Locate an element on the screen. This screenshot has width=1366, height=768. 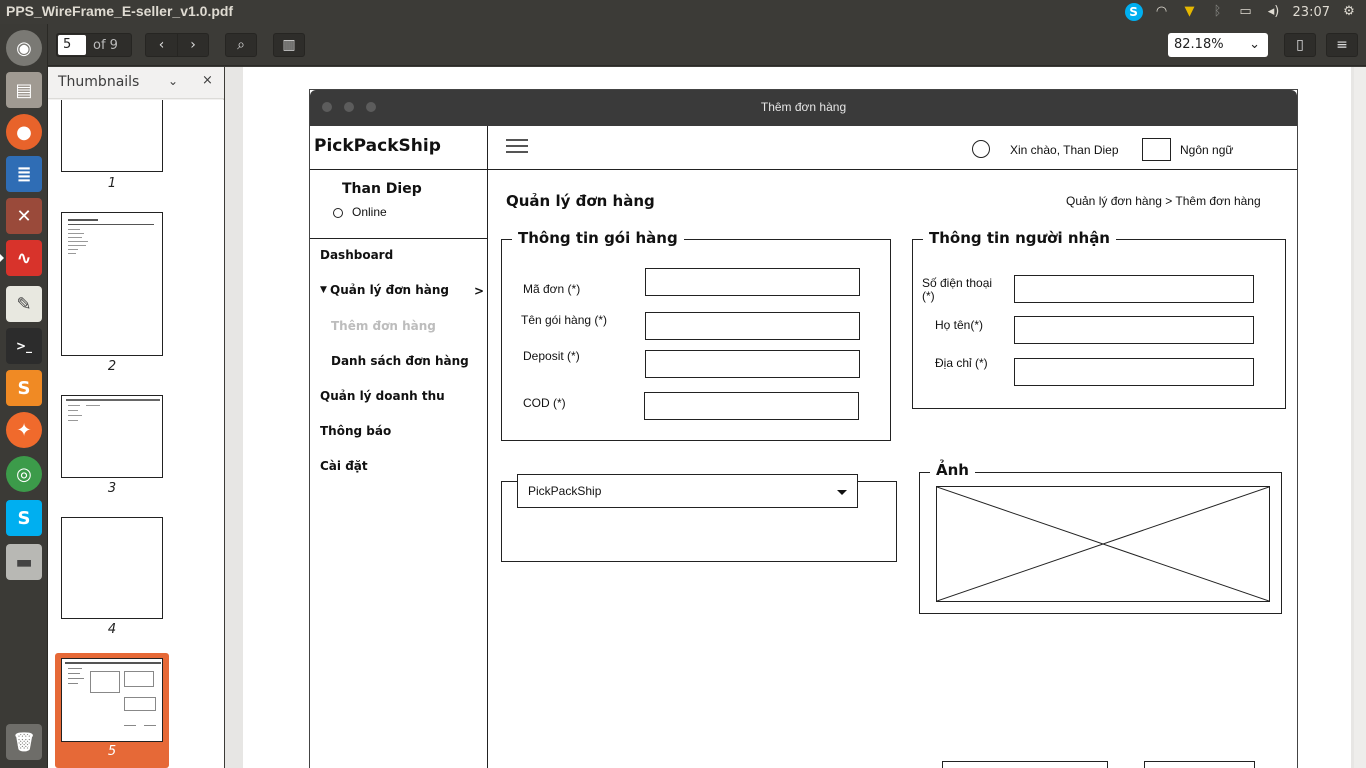
annotations-button: ▥ is located at coordinates (289, 45).